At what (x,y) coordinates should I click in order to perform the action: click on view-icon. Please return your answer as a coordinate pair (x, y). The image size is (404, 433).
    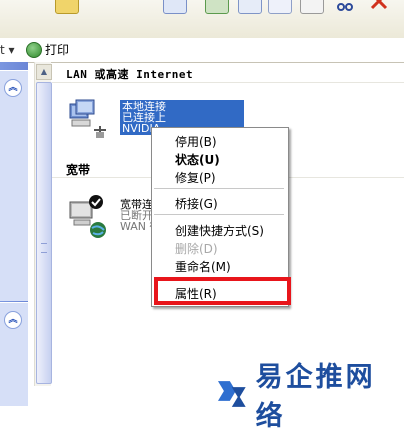
    Looking at the image, I should click on (175, 7).